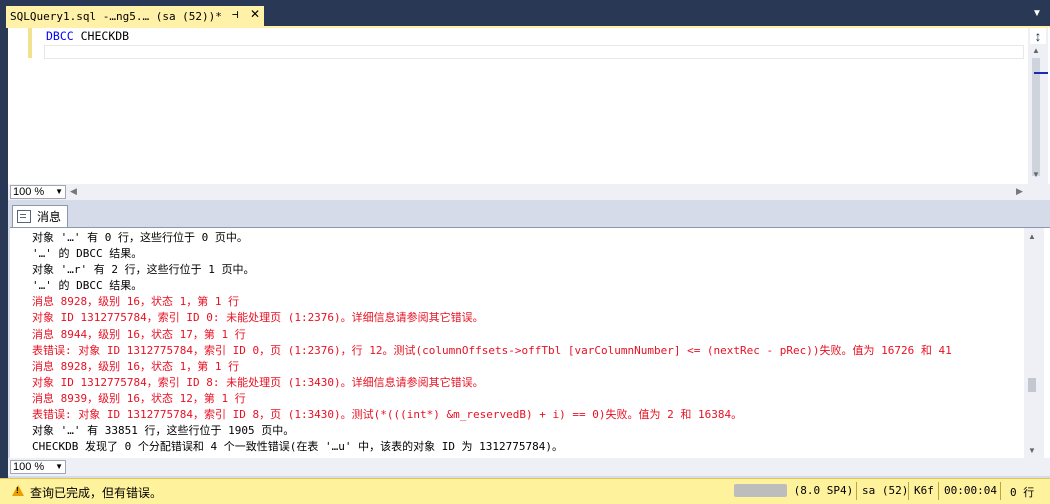  Describe the element at coordinates (73, 191) in the screenshot. I see `scroll-left-icon: ◀` at that location.